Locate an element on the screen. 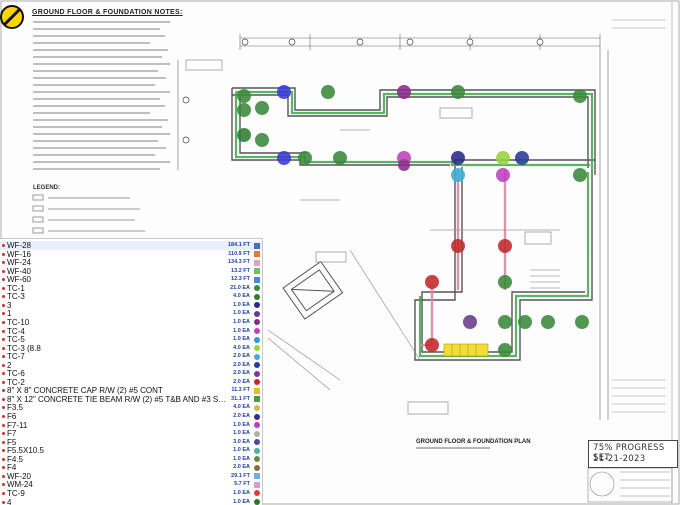 The width and height of the screenshot is (680, 505). takeoff-row: F4 2.0 EA is located at coordinates (131, 467).